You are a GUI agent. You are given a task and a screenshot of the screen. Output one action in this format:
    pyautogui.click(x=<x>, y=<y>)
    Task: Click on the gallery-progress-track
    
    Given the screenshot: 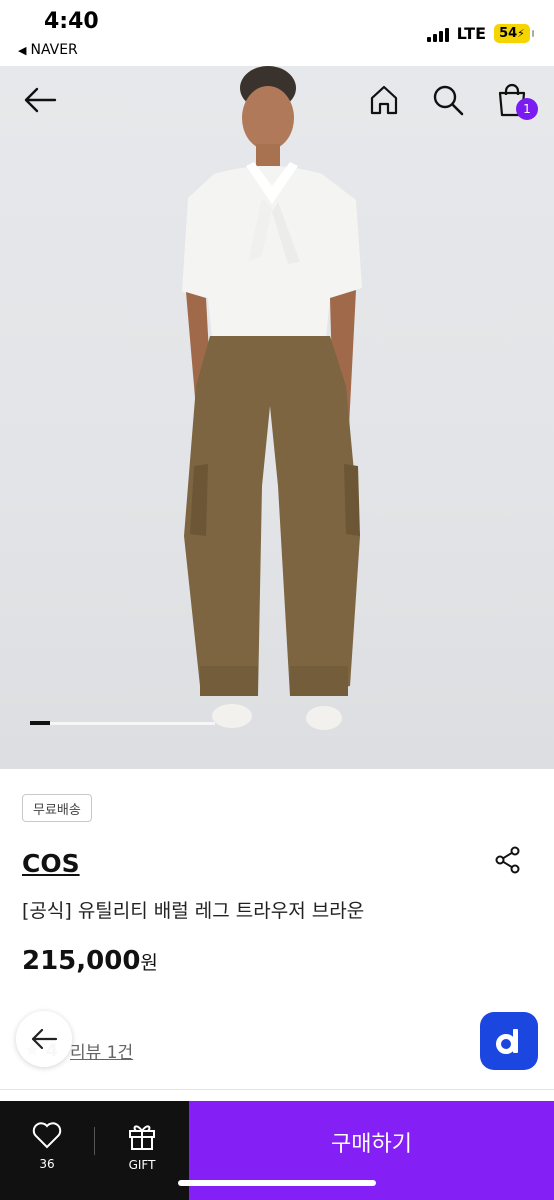 What is the action you would take?
    pyautogui.click(x=122, y=723)
    